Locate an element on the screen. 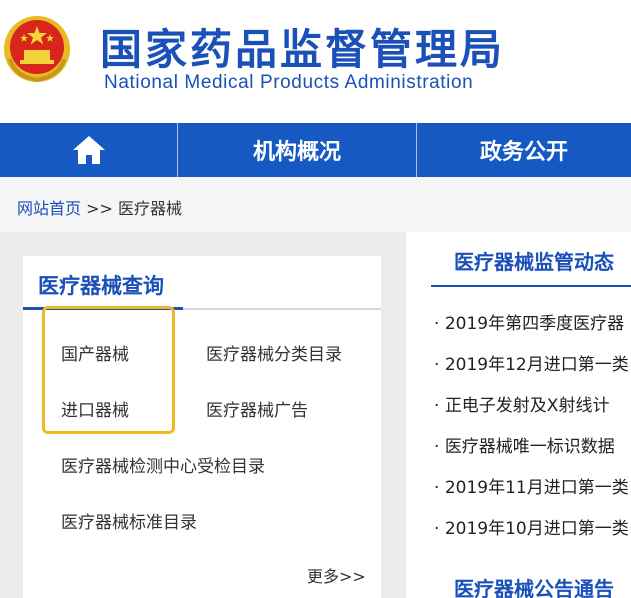 The height and width of the screenshot is (598, 631). news-item: · 2019年11月进口第一类 is located at coordinates (531, 485).